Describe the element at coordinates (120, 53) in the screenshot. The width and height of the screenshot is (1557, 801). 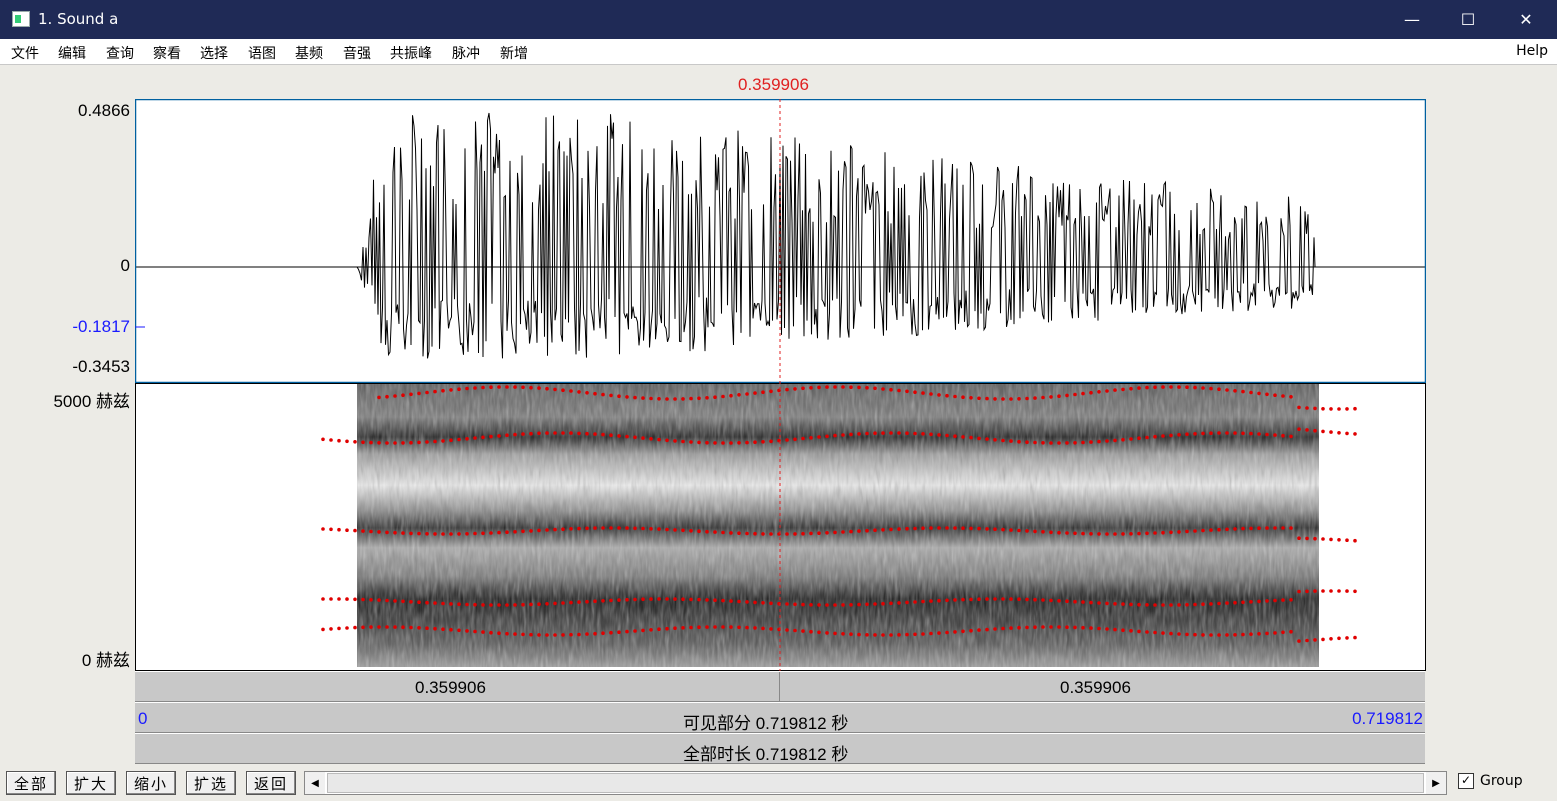
I see `menu-query: 查询` at that location.